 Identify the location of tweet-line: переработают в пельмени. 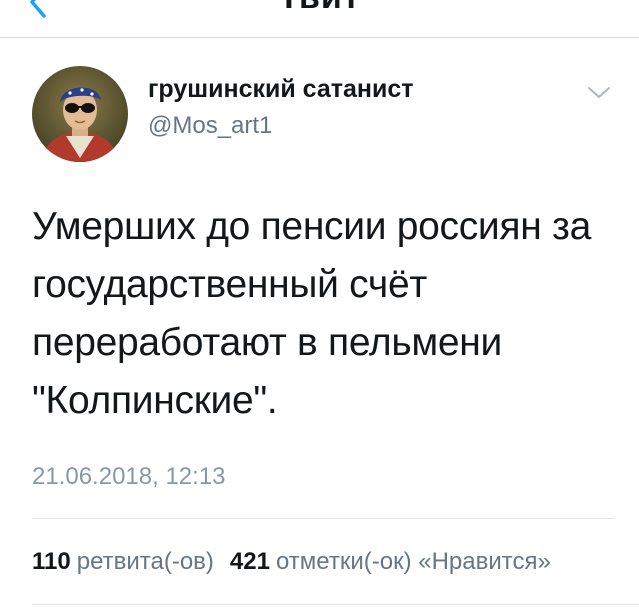
(267, 342).